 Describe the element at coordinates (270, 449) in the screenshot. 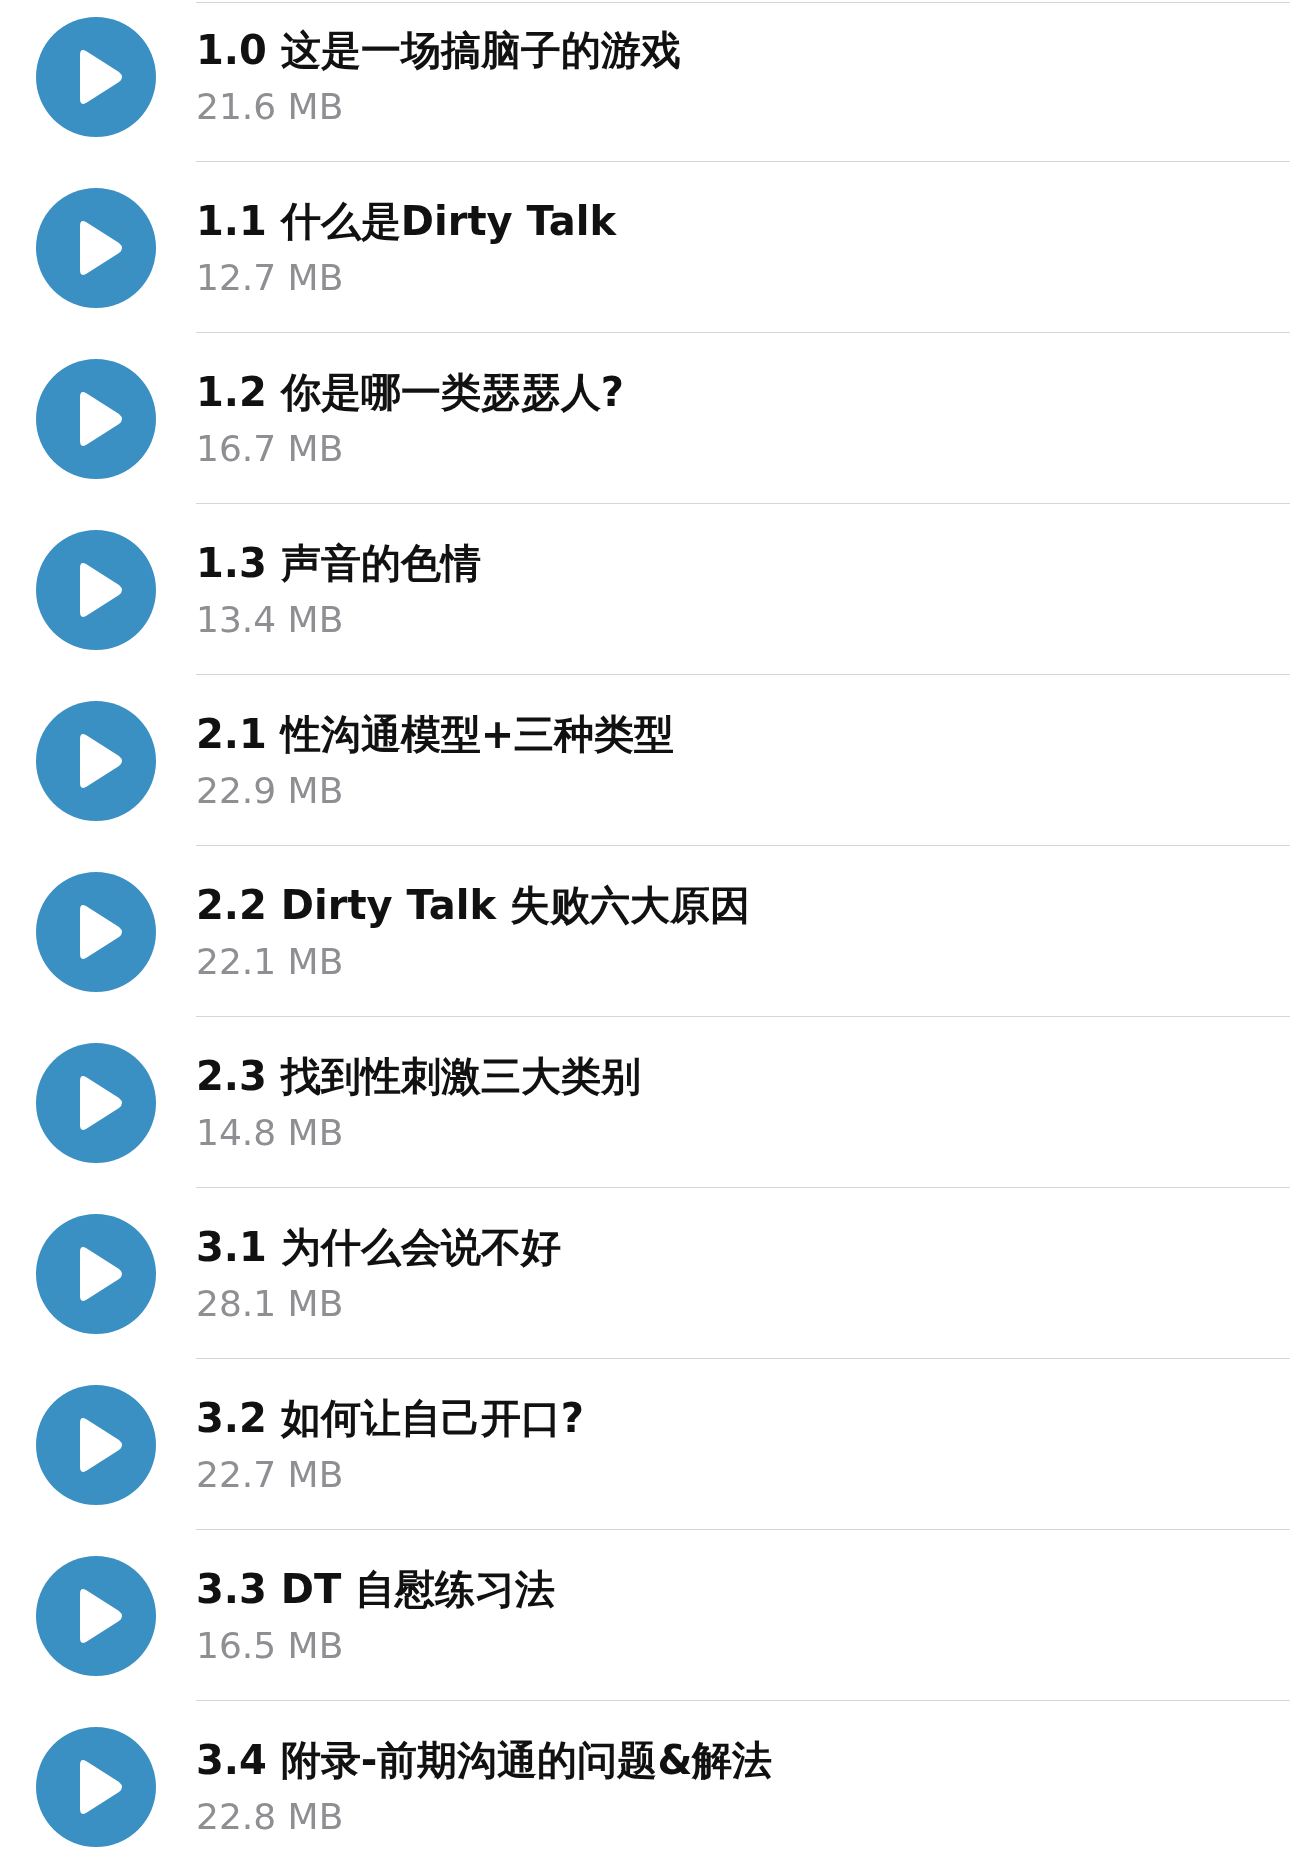

I see `file-size: 16.7 MB` at that location.